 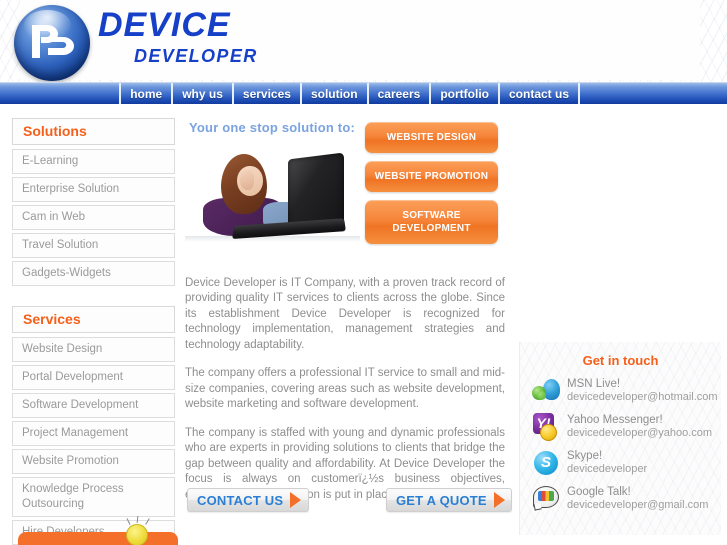 I want to click on sidebar-item-website-promotion: Website Promotion, so click(x=93, y=461).